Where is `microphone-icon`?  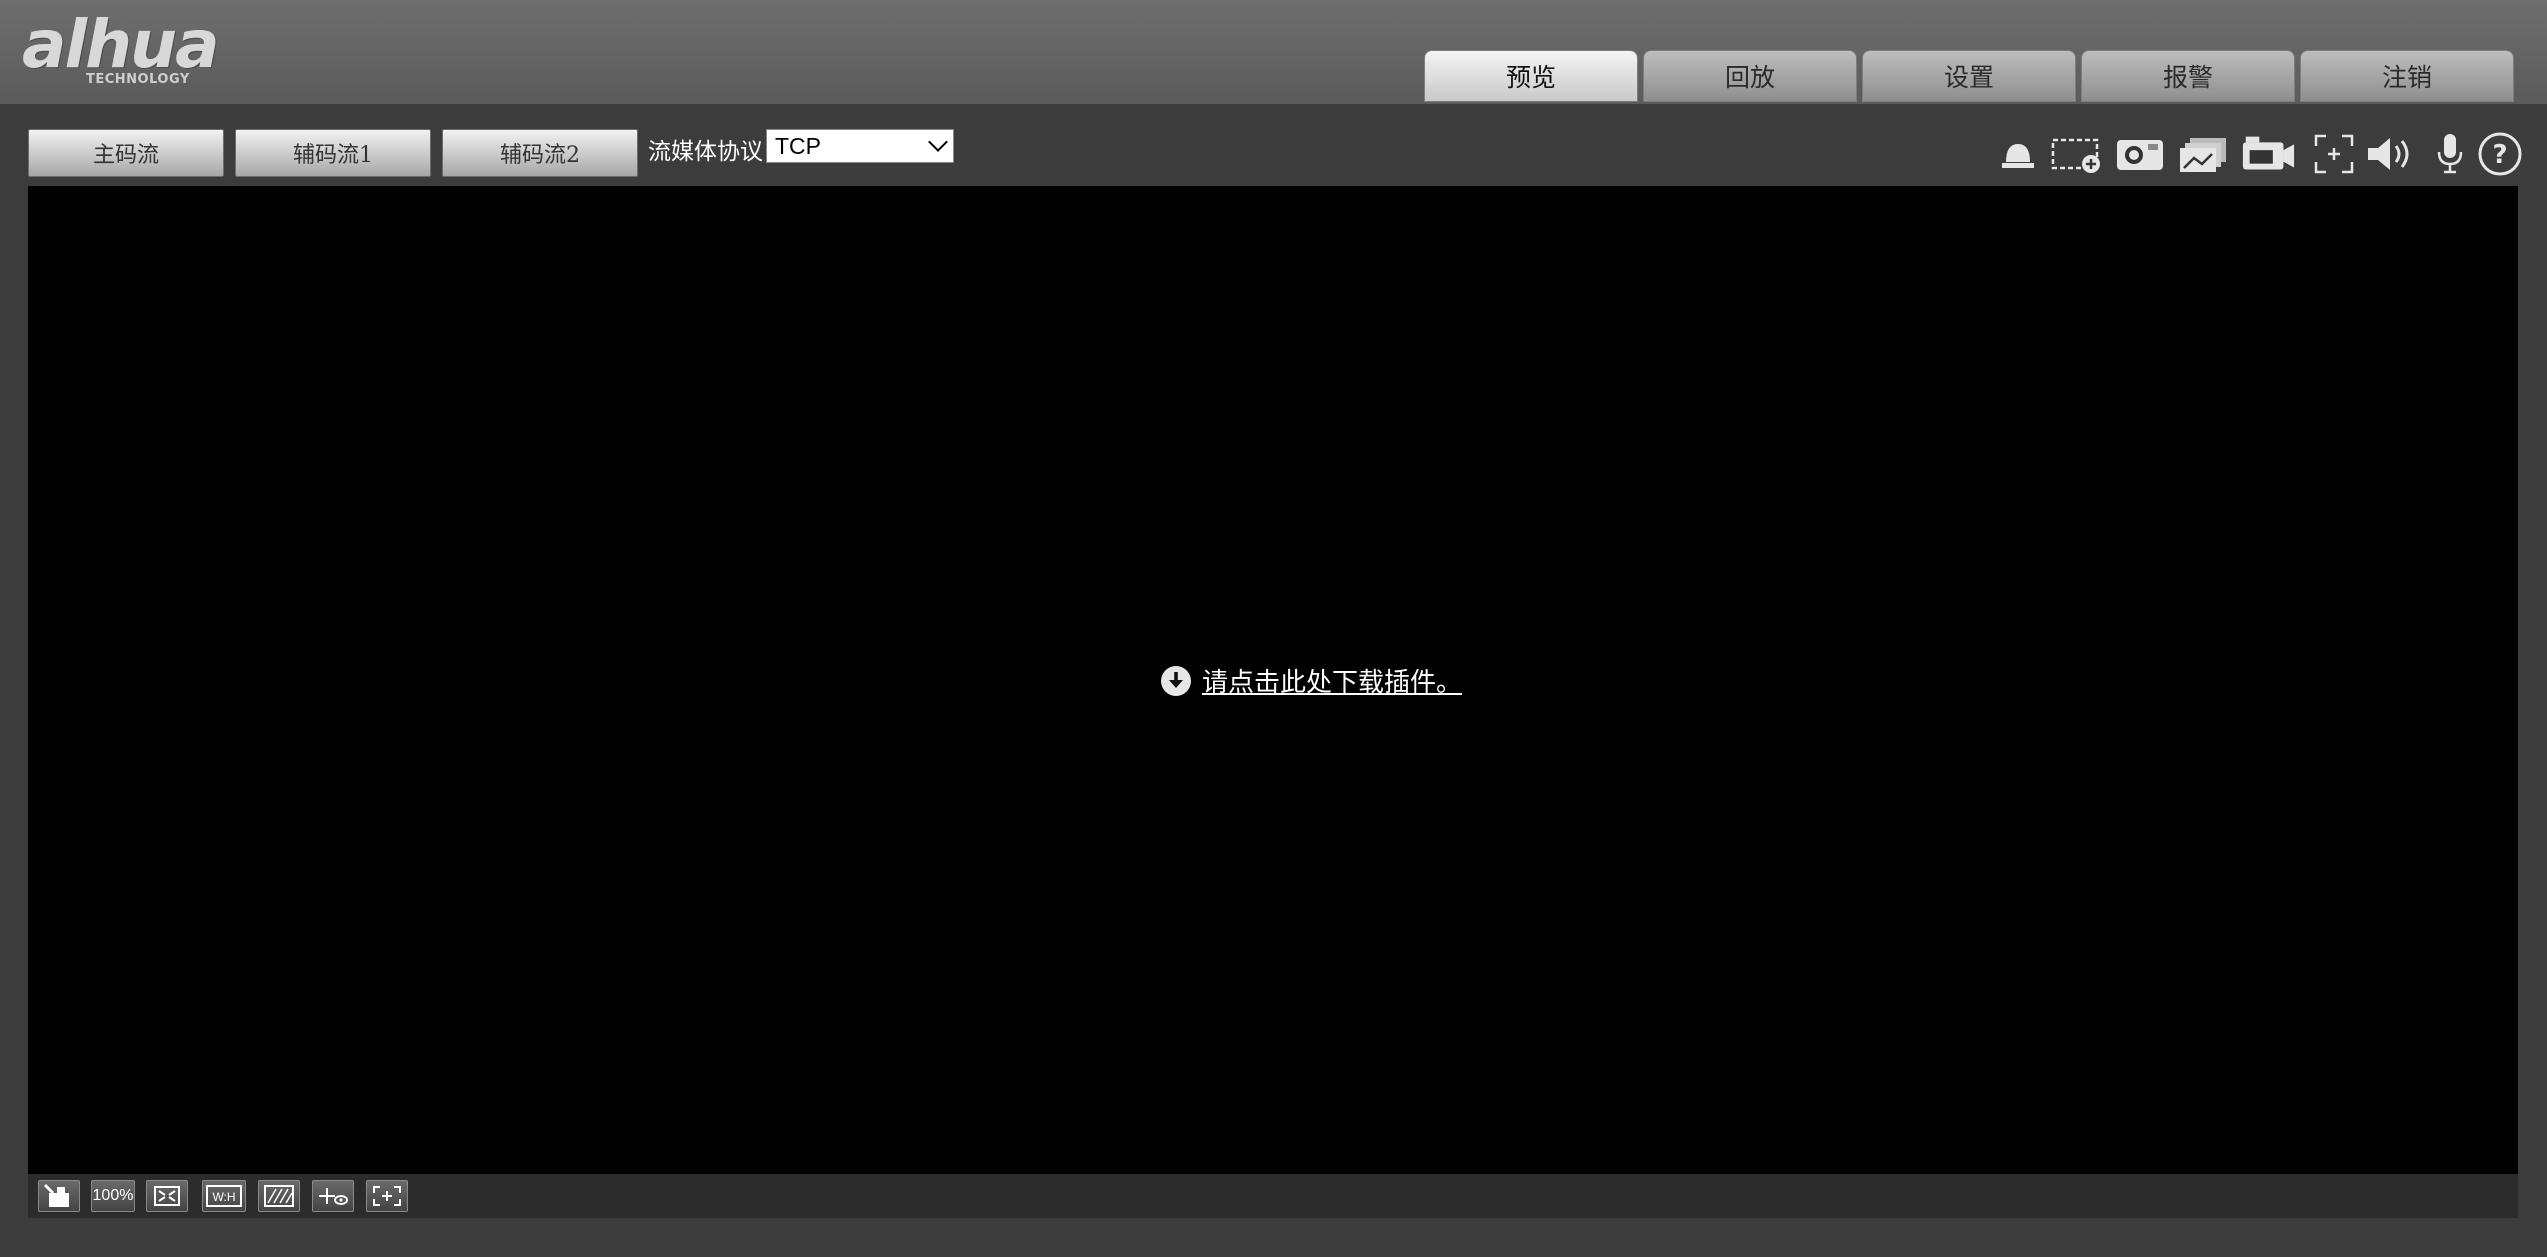 microphone-icon is located at coordinates (2450, 154).